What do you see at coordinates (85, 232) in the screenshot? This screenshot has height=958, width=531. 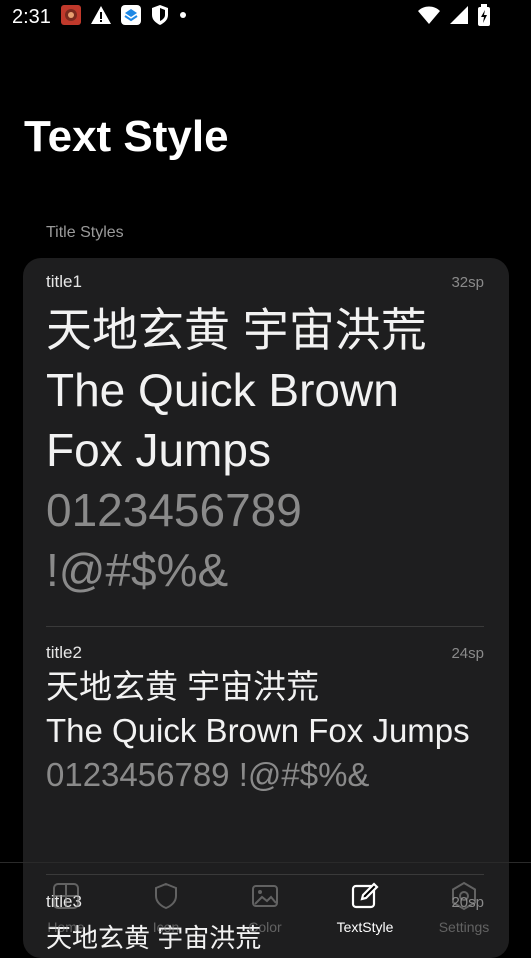 I see `section-label-title-styles: Title Styles` at bounding box center [85, 232].